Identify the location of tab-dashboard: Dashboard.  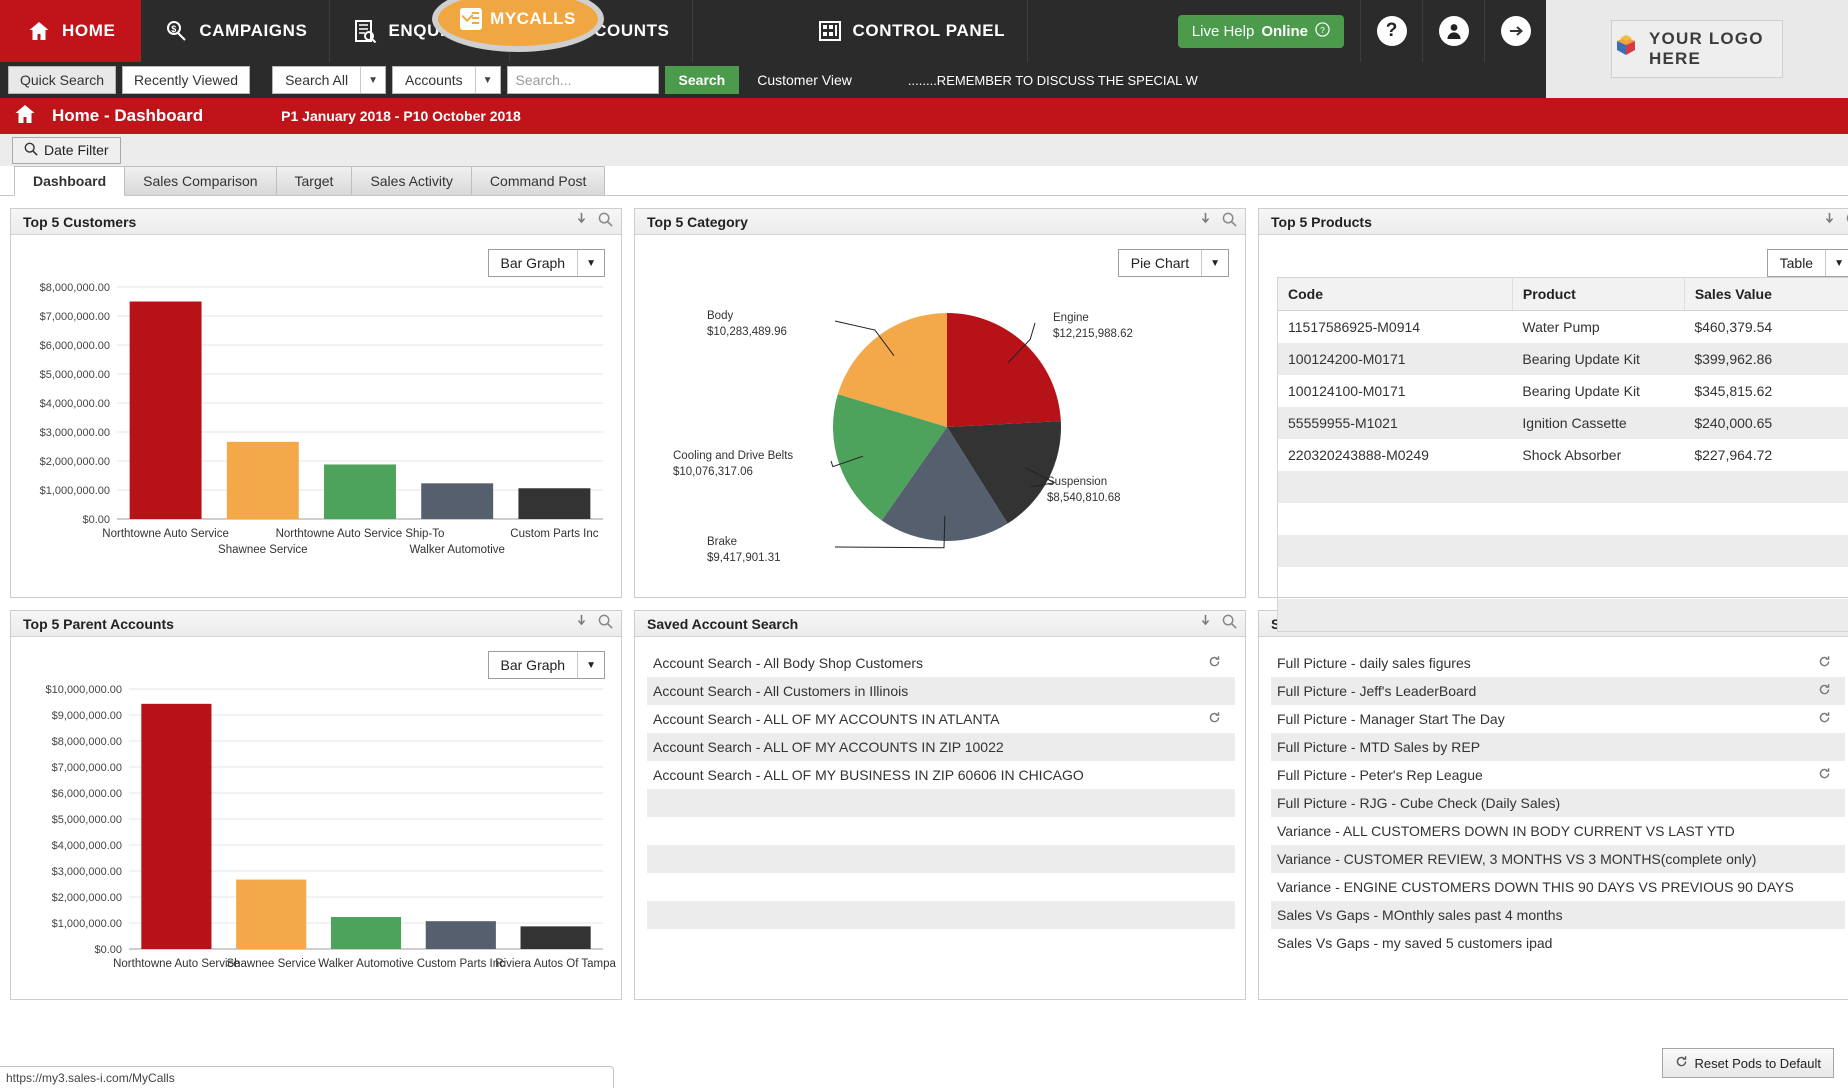
(70, 181).